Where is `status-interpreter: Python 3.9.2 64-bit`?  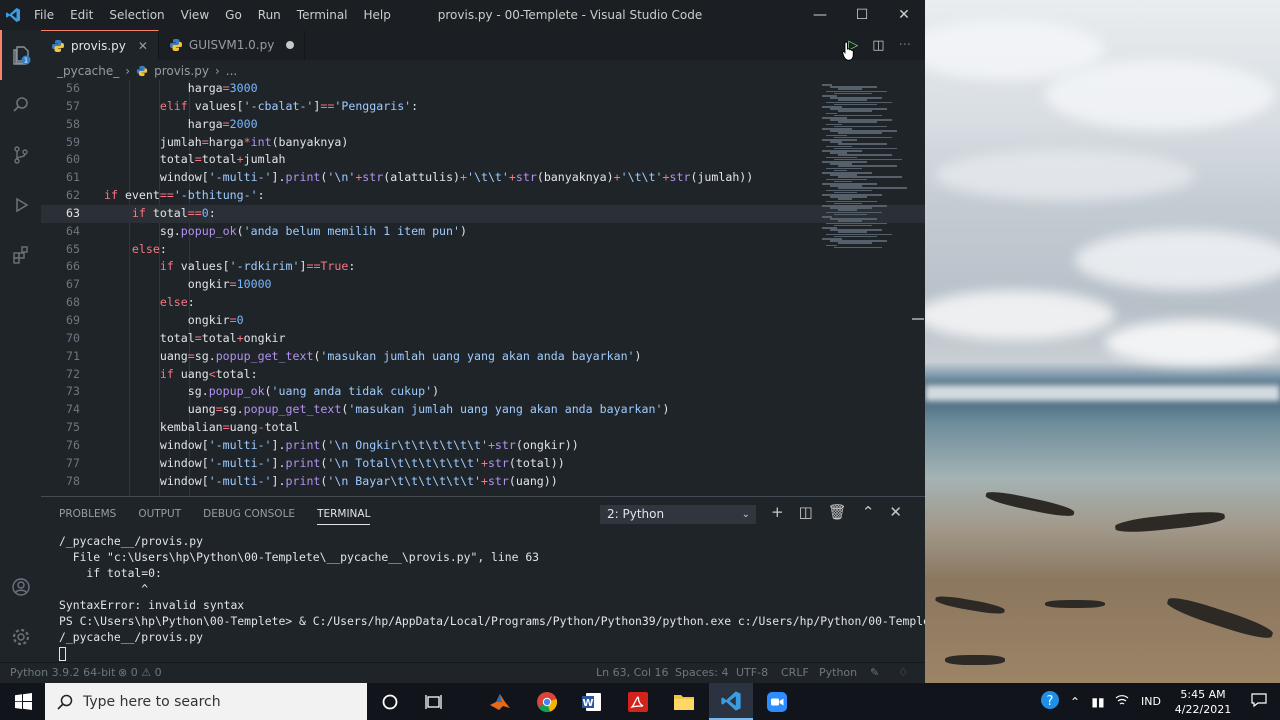
status-interpreter: Python 3.9.2 64-bit is located at coordinates (62, 672).